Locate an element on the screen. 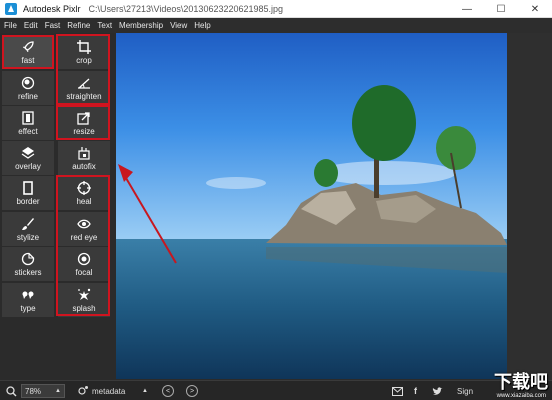 Image resolution: width=552 pixels, height=400 pixels. border-icon is located at coordinates (28, 187).